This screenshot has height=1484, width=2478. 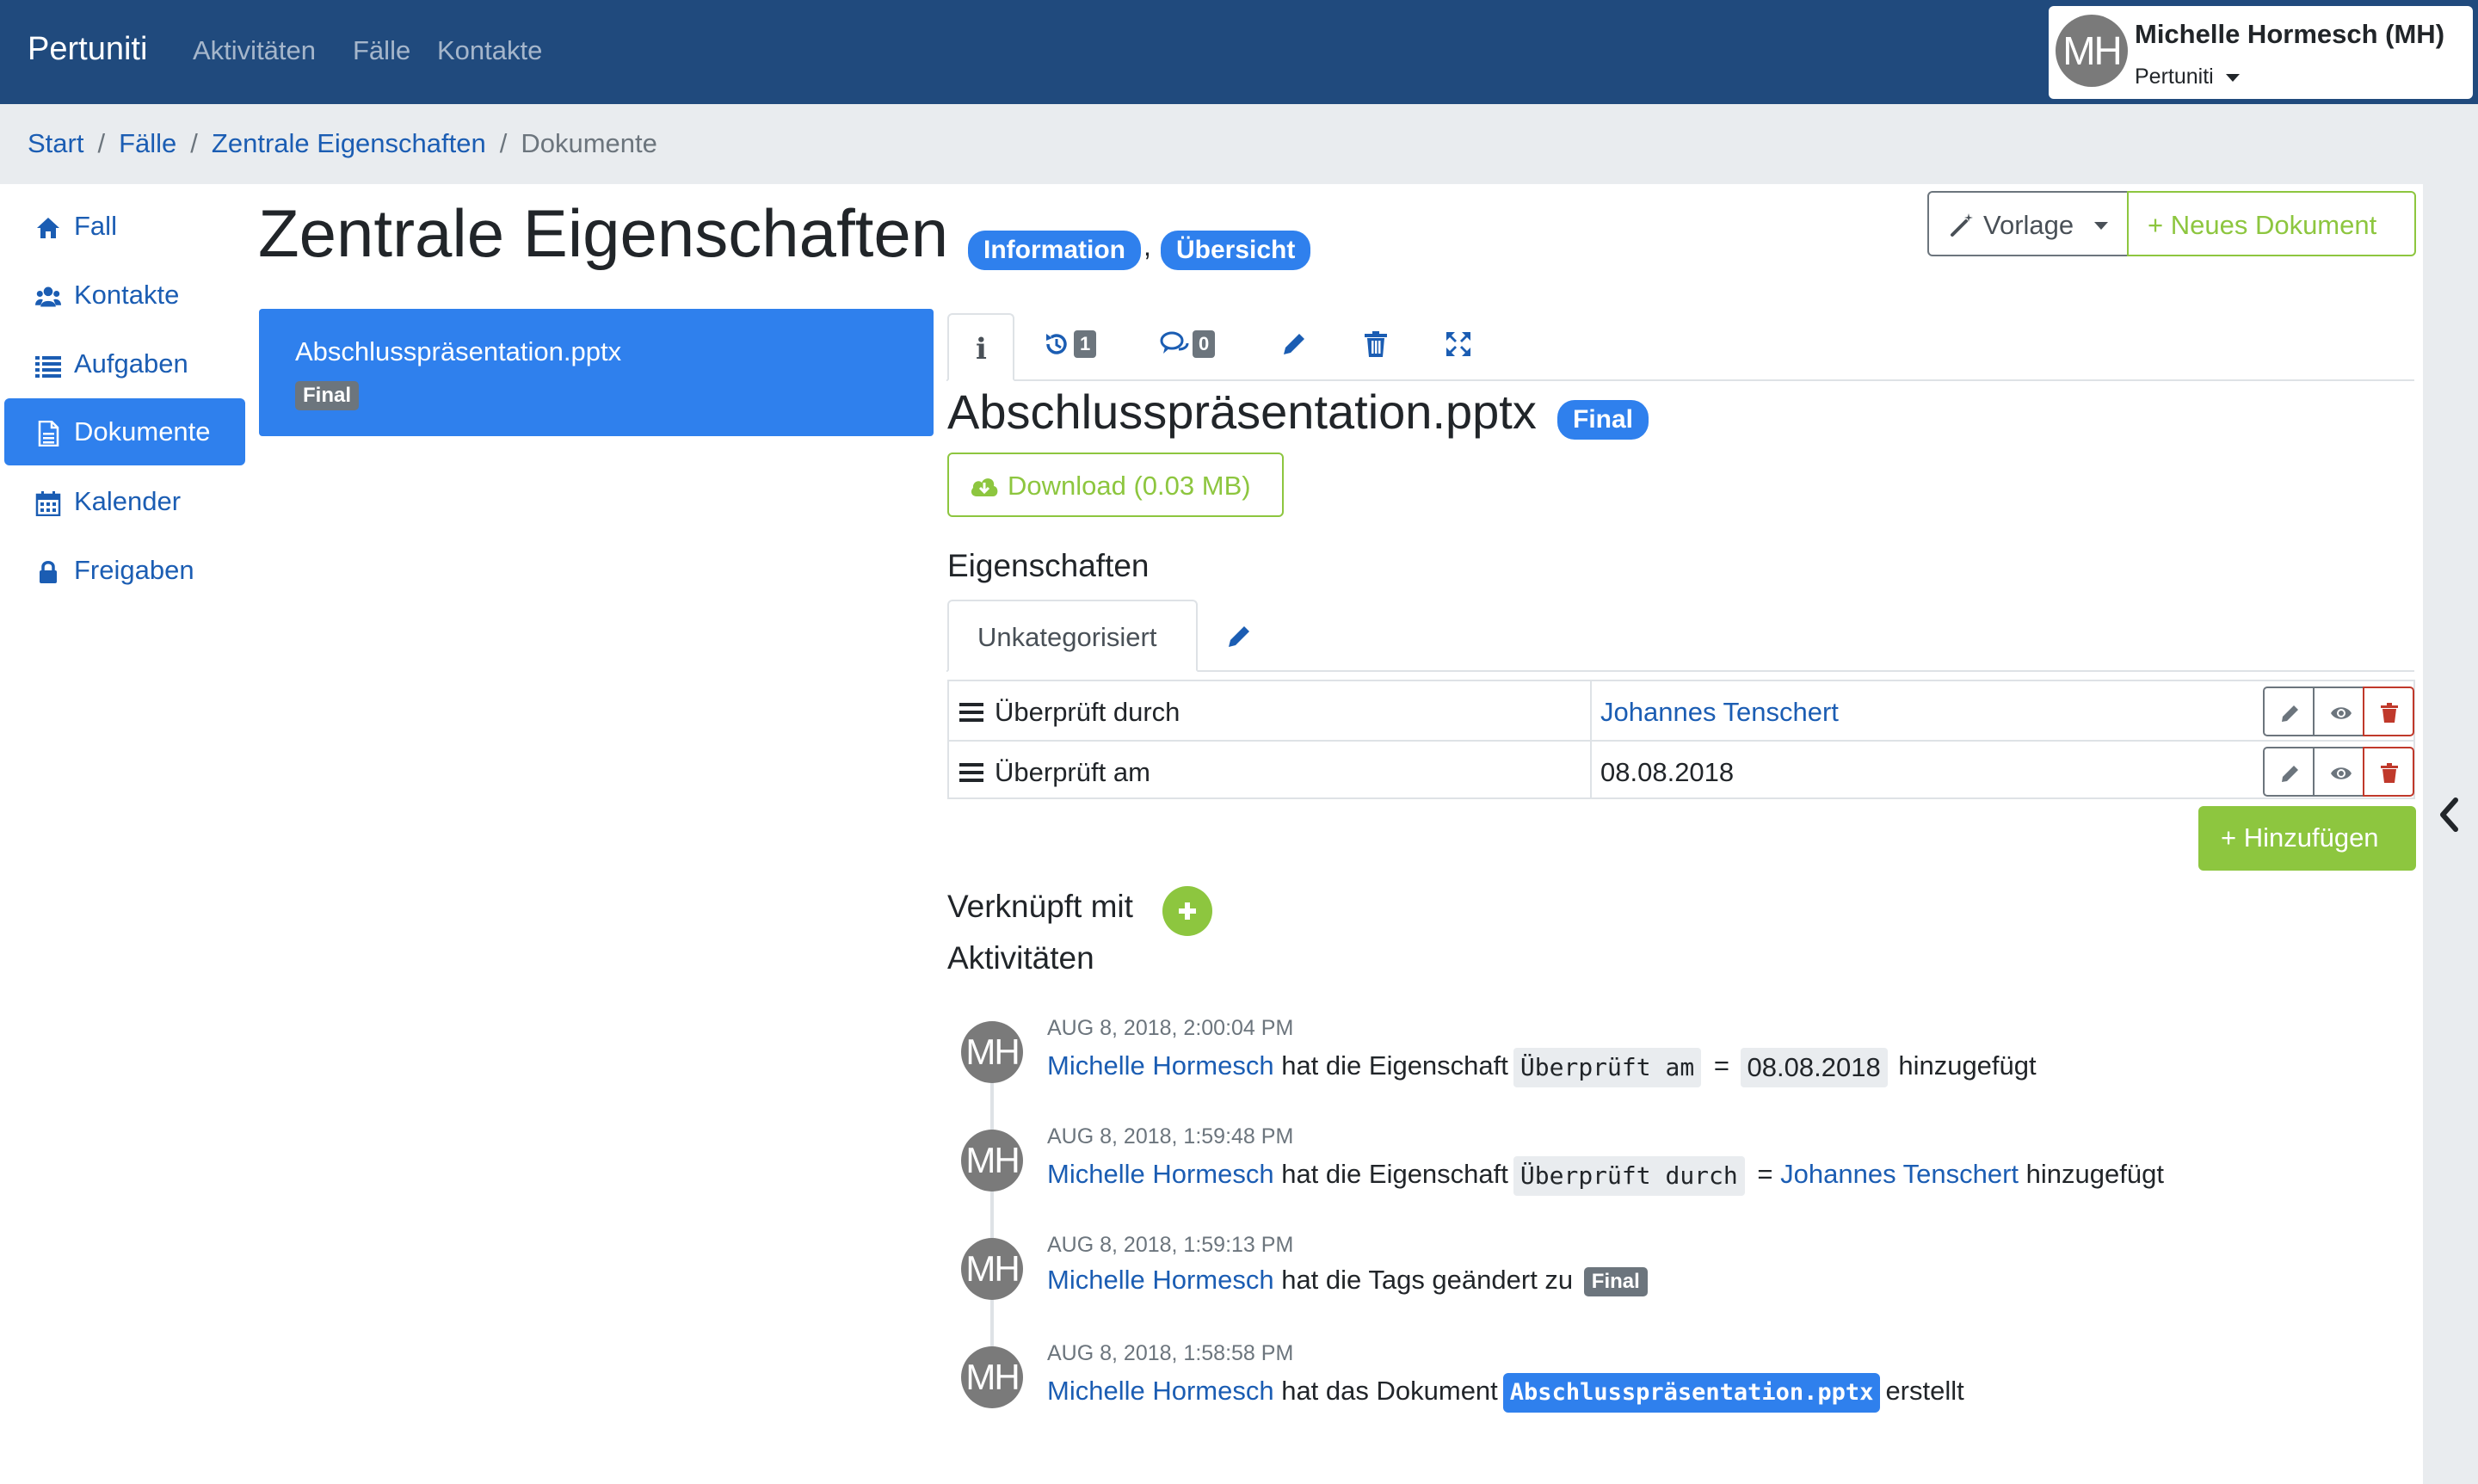 What do you see at coordinates (131, 363) in the screenshot?
I see `sidebar-item-label: Aufgaben` at bounding box center [131, 363].